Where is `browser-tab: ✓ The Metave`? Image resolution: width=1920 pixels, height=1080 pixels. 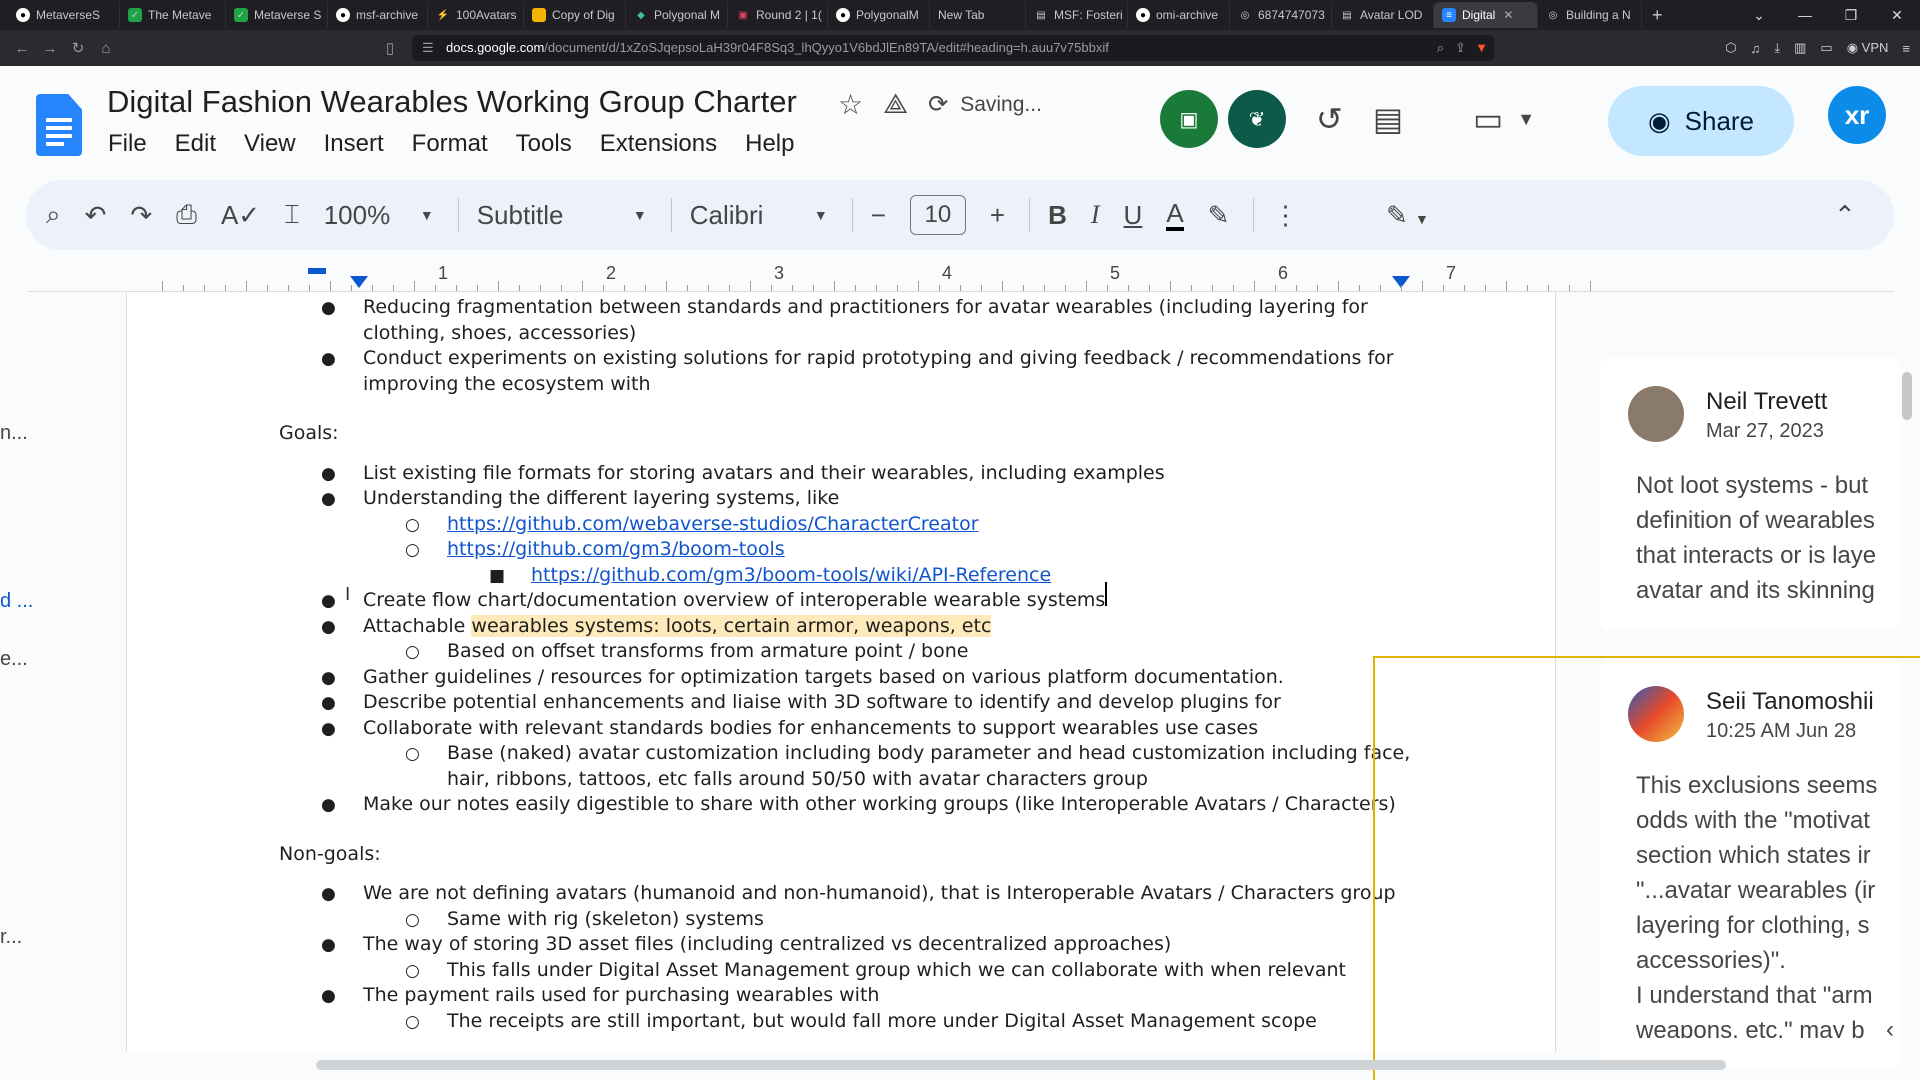 browser-tab: ✓ The Metave is located at coordinates (173, 15).